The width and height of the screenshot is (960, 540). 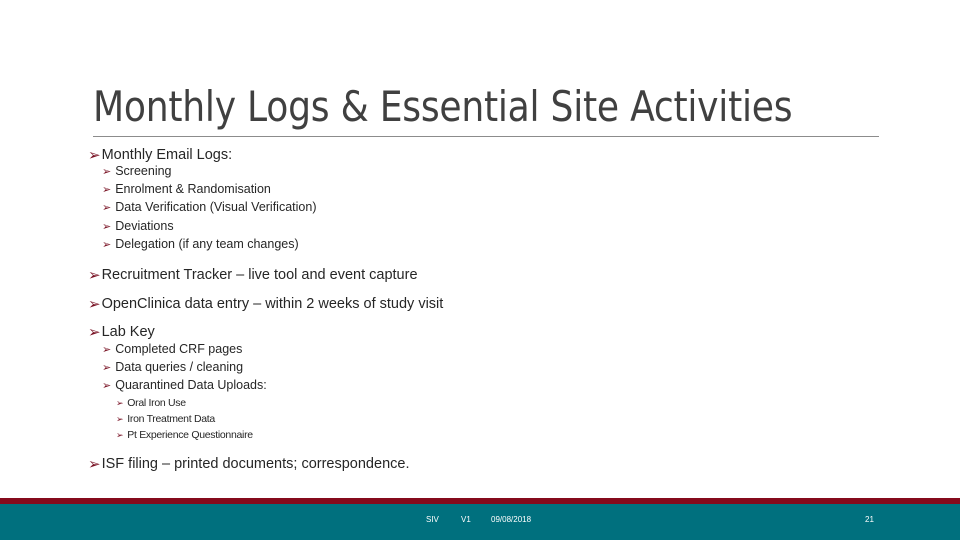 What do you see at coordinates (480, 522) in the screenshot?
I see `footer-bar` at bounding box center [480, 522].